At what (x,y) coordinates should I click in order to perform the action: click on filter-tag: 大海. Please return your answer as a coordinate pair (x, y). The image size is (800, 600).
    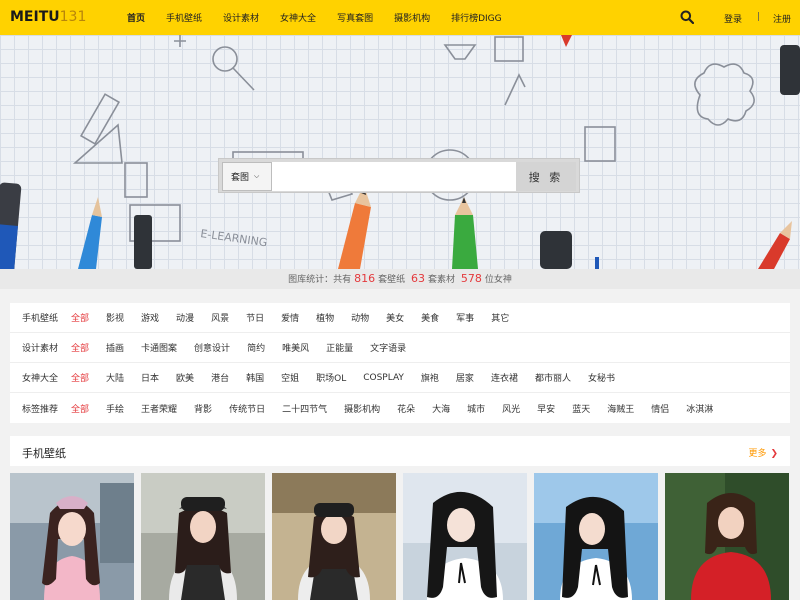
    Looking at the image, I should click on (441, 408).